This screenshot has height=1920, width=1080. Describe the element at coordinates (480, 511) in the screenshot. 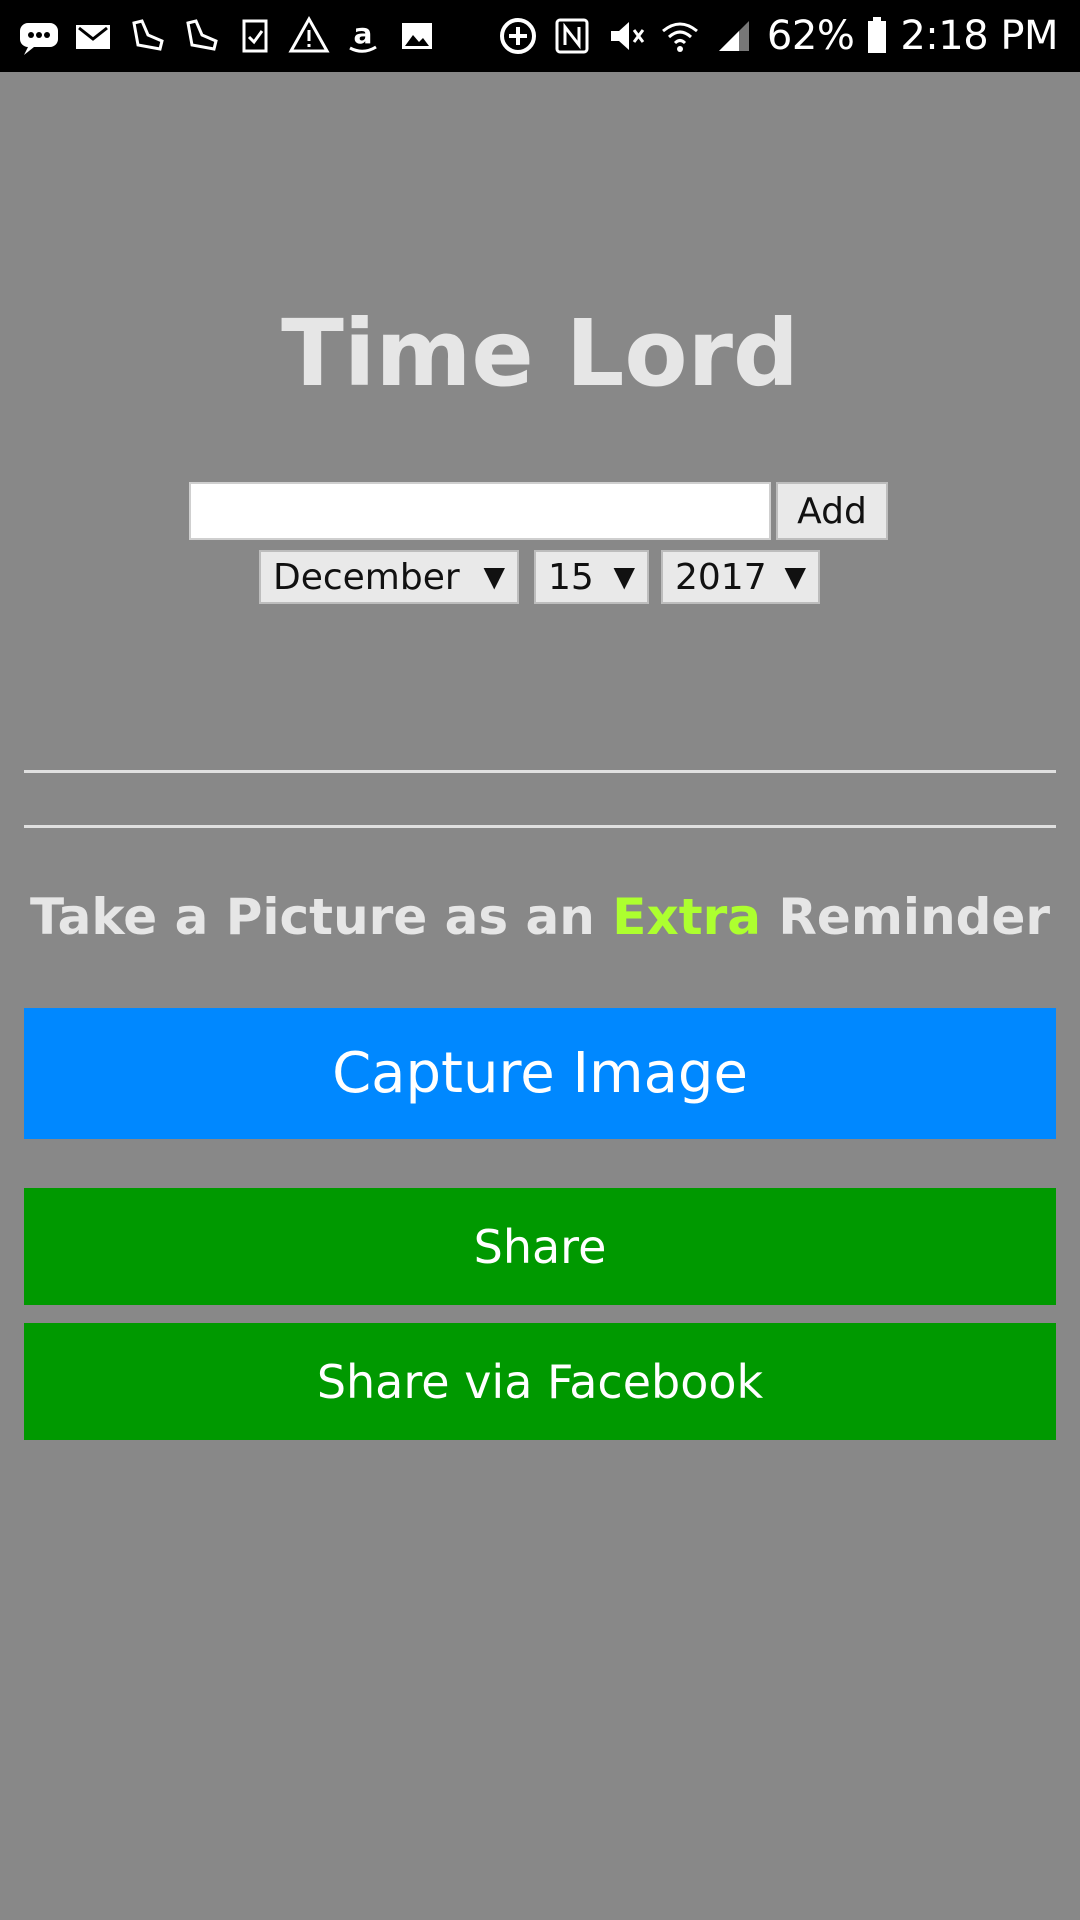

I see `task-input` at that location.